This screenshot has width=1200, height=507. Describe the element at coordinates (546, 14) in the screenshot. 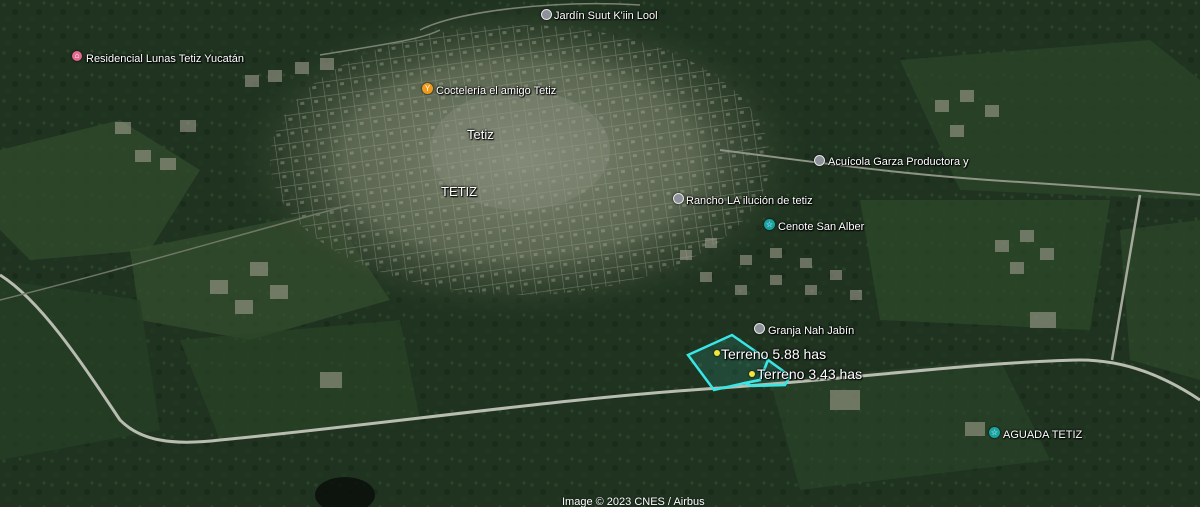

I see `park-pin-icon` at that location.